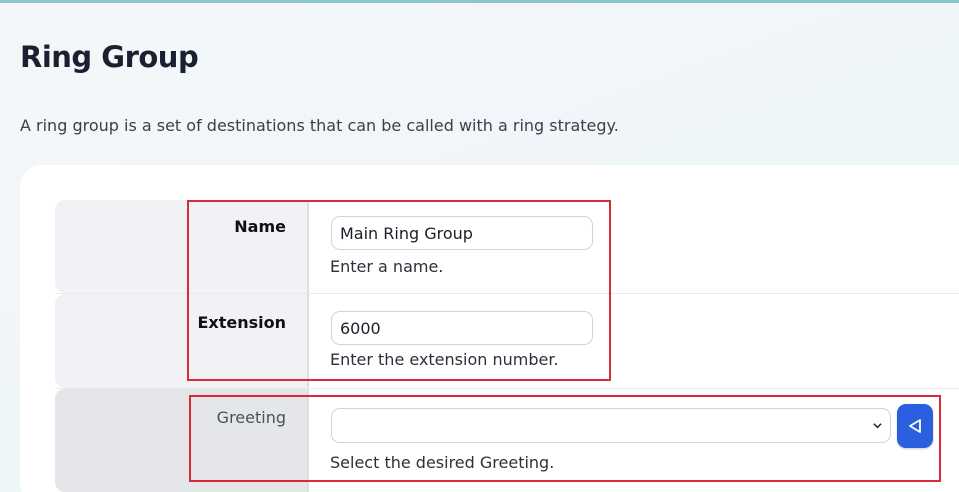  What do you see at coordinates (442, 462) in the screenshot?
I see `greeting-help-text: Select the desired Greeting.` at bounding box center [442, 462].